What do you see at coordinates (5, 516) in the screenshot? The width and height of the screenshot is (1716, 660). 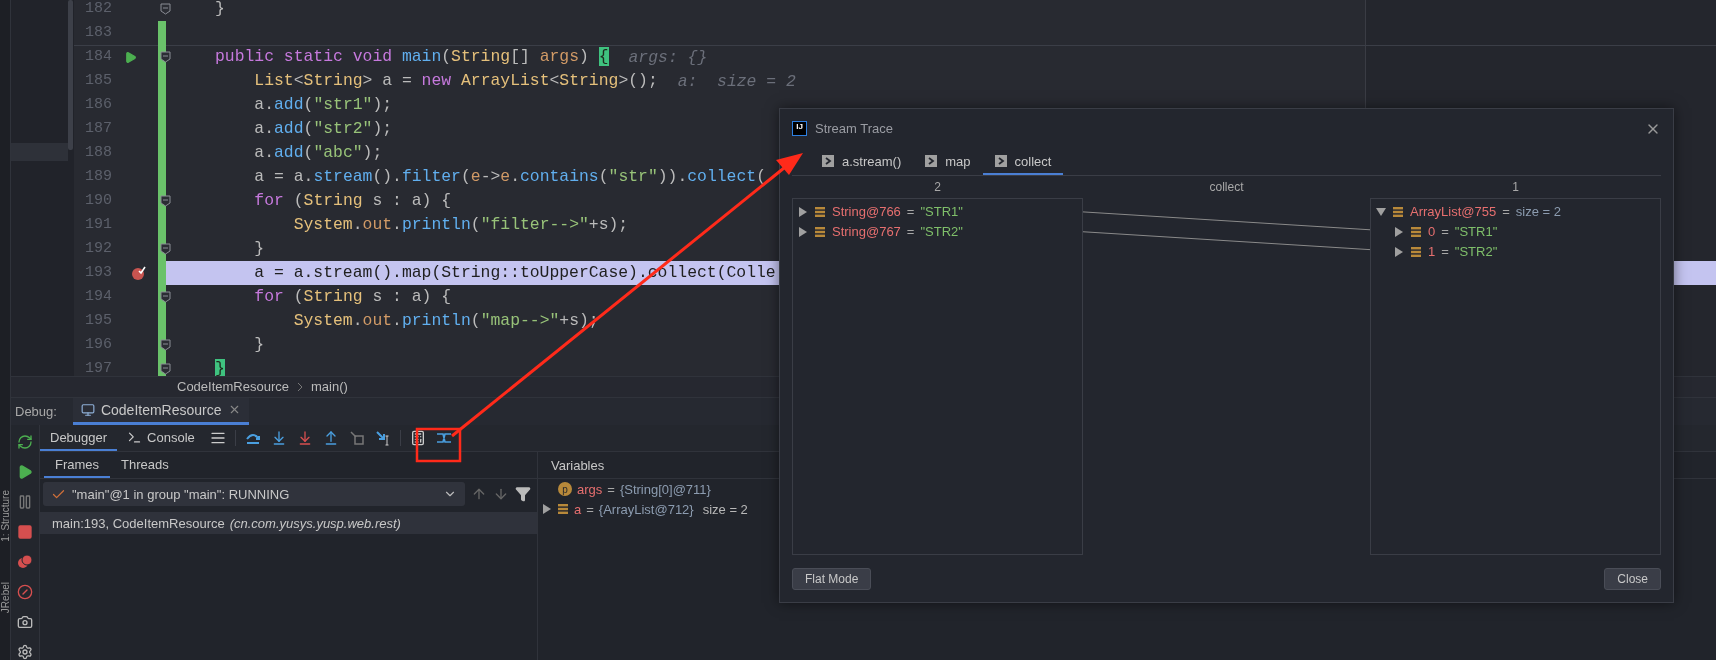 I see `tool-window-label: 1: Structure` at bounding box center [5, 516].